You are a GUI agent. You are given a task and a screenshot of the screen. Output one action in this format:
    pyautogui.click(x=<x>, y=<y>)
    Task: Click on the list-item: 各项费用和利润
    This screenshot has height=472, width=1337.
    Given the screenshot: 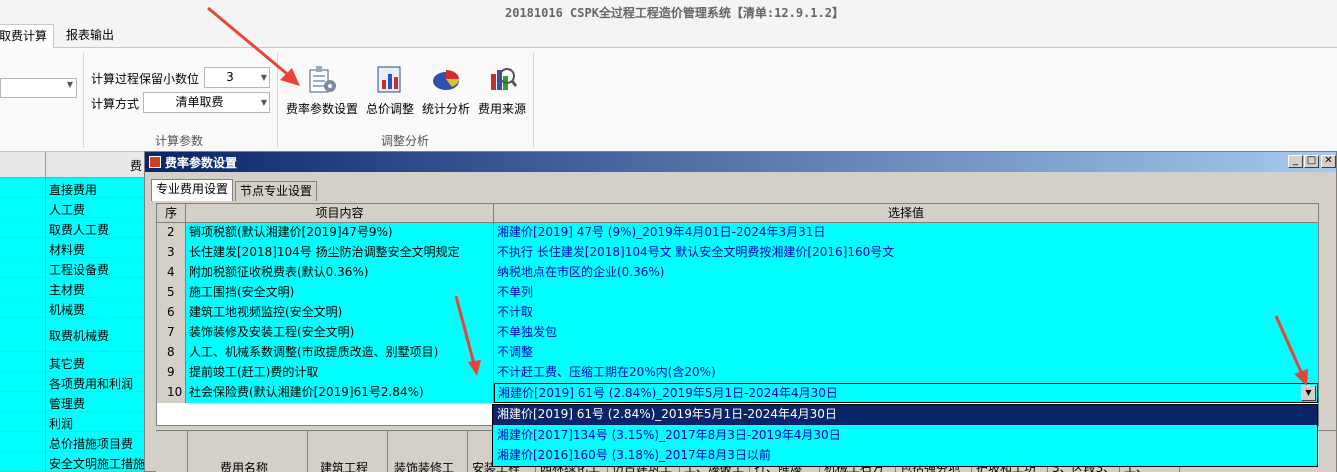 What is the action you would take?
    pyautogui.click(x=73, y=382)
    